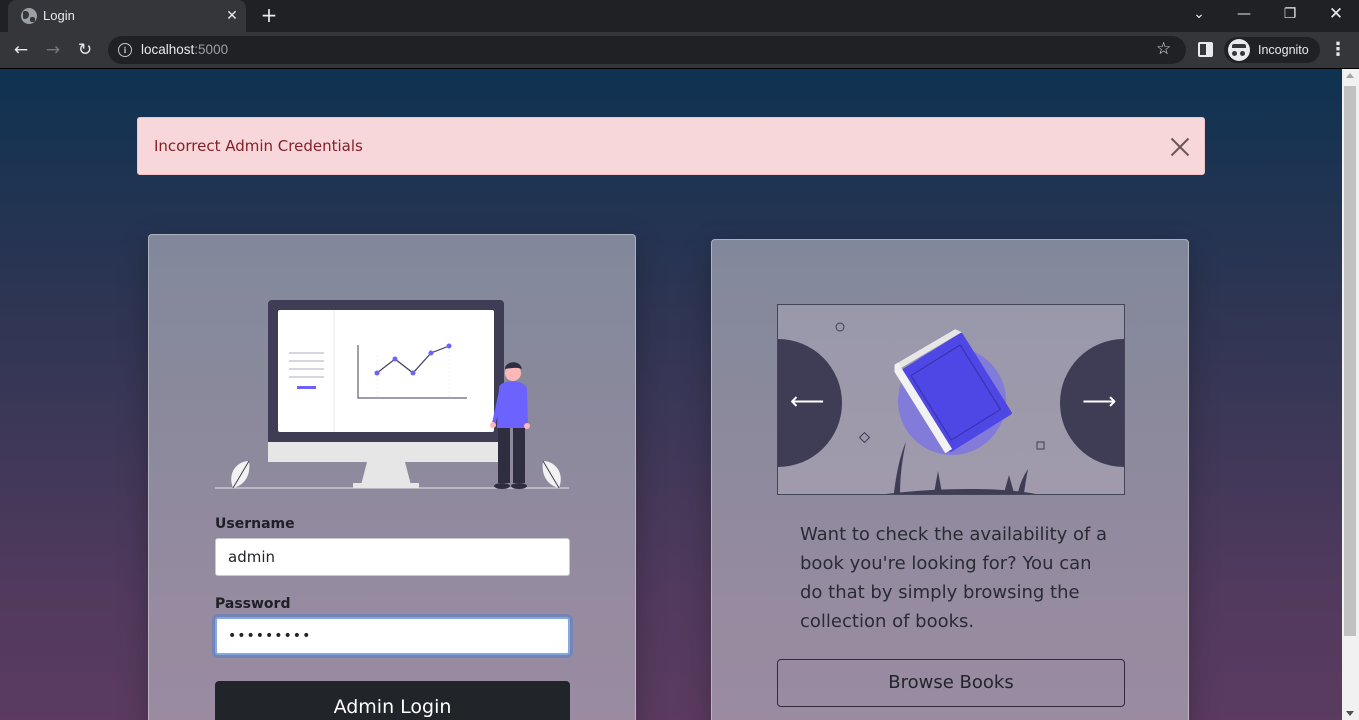 The image size is (1359, 720). What do you see at coordinates (647, 50) in the screenshot?
I see `address-bar: i localhost:5000 ☆` at bounding box center [647, 50].